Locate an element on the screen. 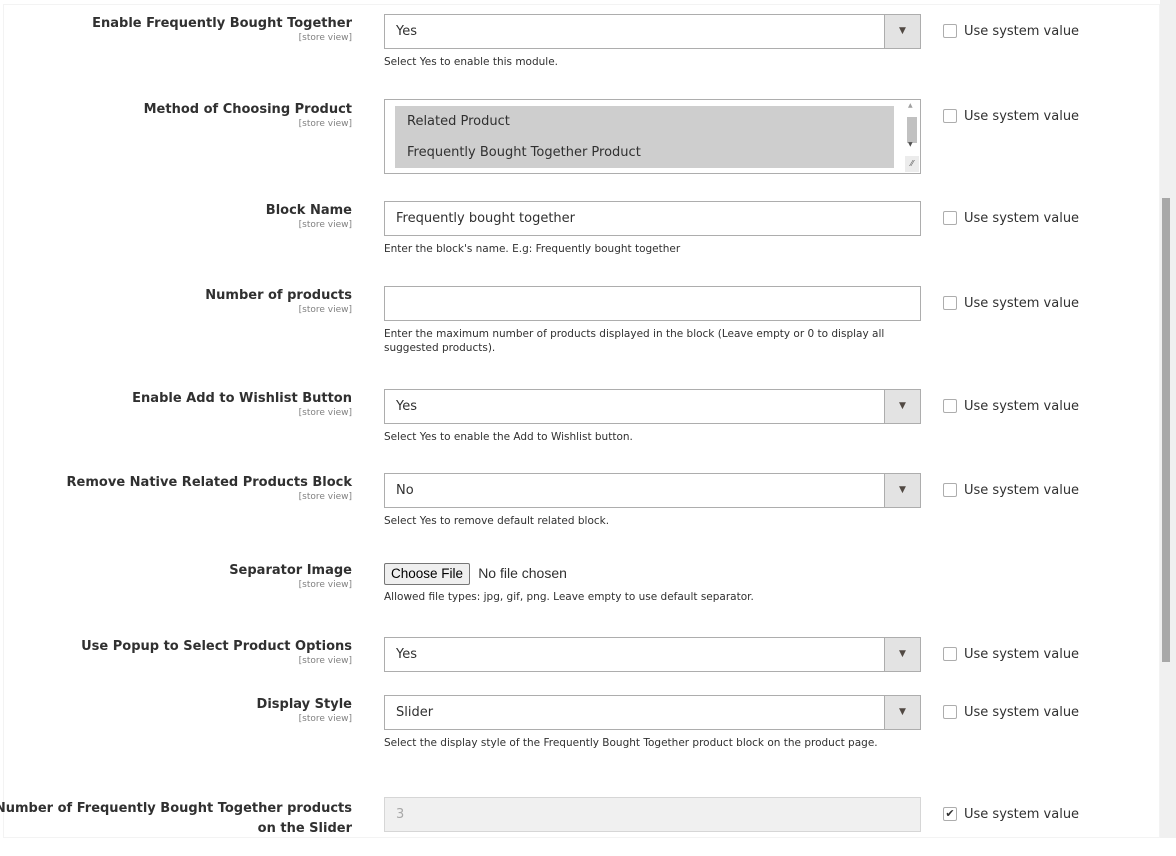 This screenshot has height=856, width=1176. separator-image-file-input: Choose File No file chosen is located at coordinates (652, 574).